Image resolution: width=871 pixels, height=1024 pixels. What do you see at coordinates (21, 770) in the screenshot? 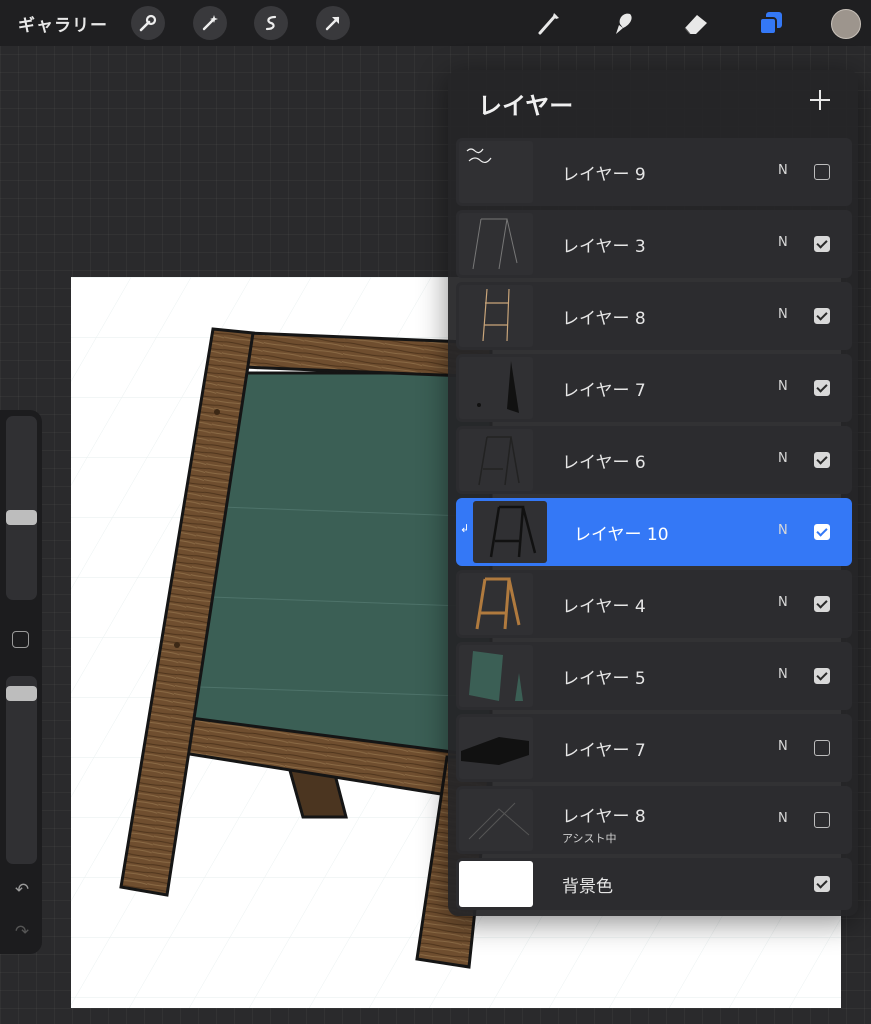
I see `opacity-slider` at bounding box center [21, 770].